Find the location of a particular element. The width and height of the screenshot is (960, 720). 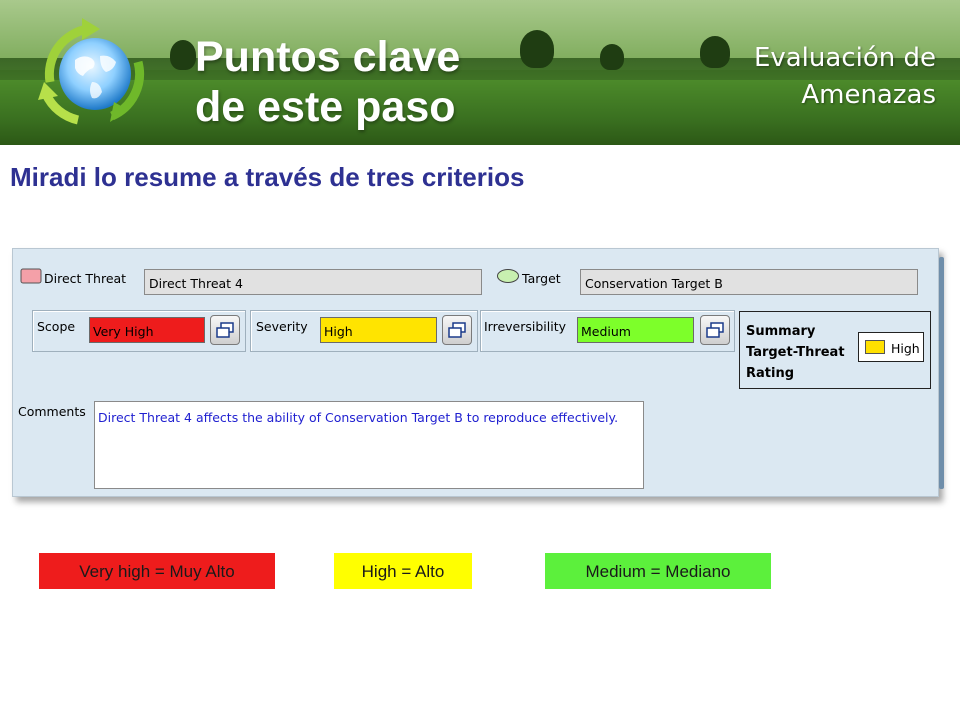

direct-threat-field: Direct Threat 4 is located at coordinates (313, 282).